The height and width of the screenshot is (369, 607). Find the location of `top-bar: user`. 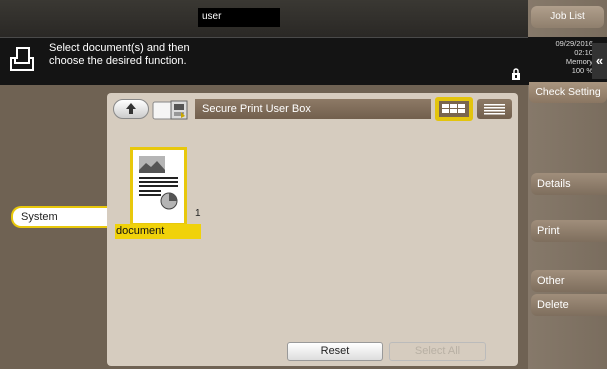

top-bar: user is located at coordinates (264, 18).